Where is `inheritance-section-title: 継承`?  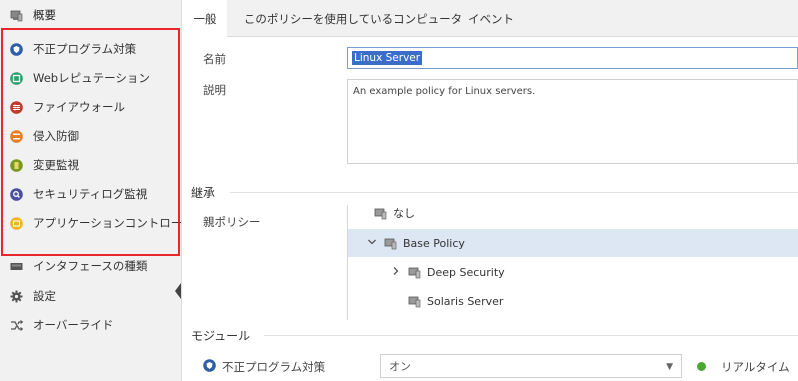 inheritance-section-title: 継承 is located at coordinates (203, 193).